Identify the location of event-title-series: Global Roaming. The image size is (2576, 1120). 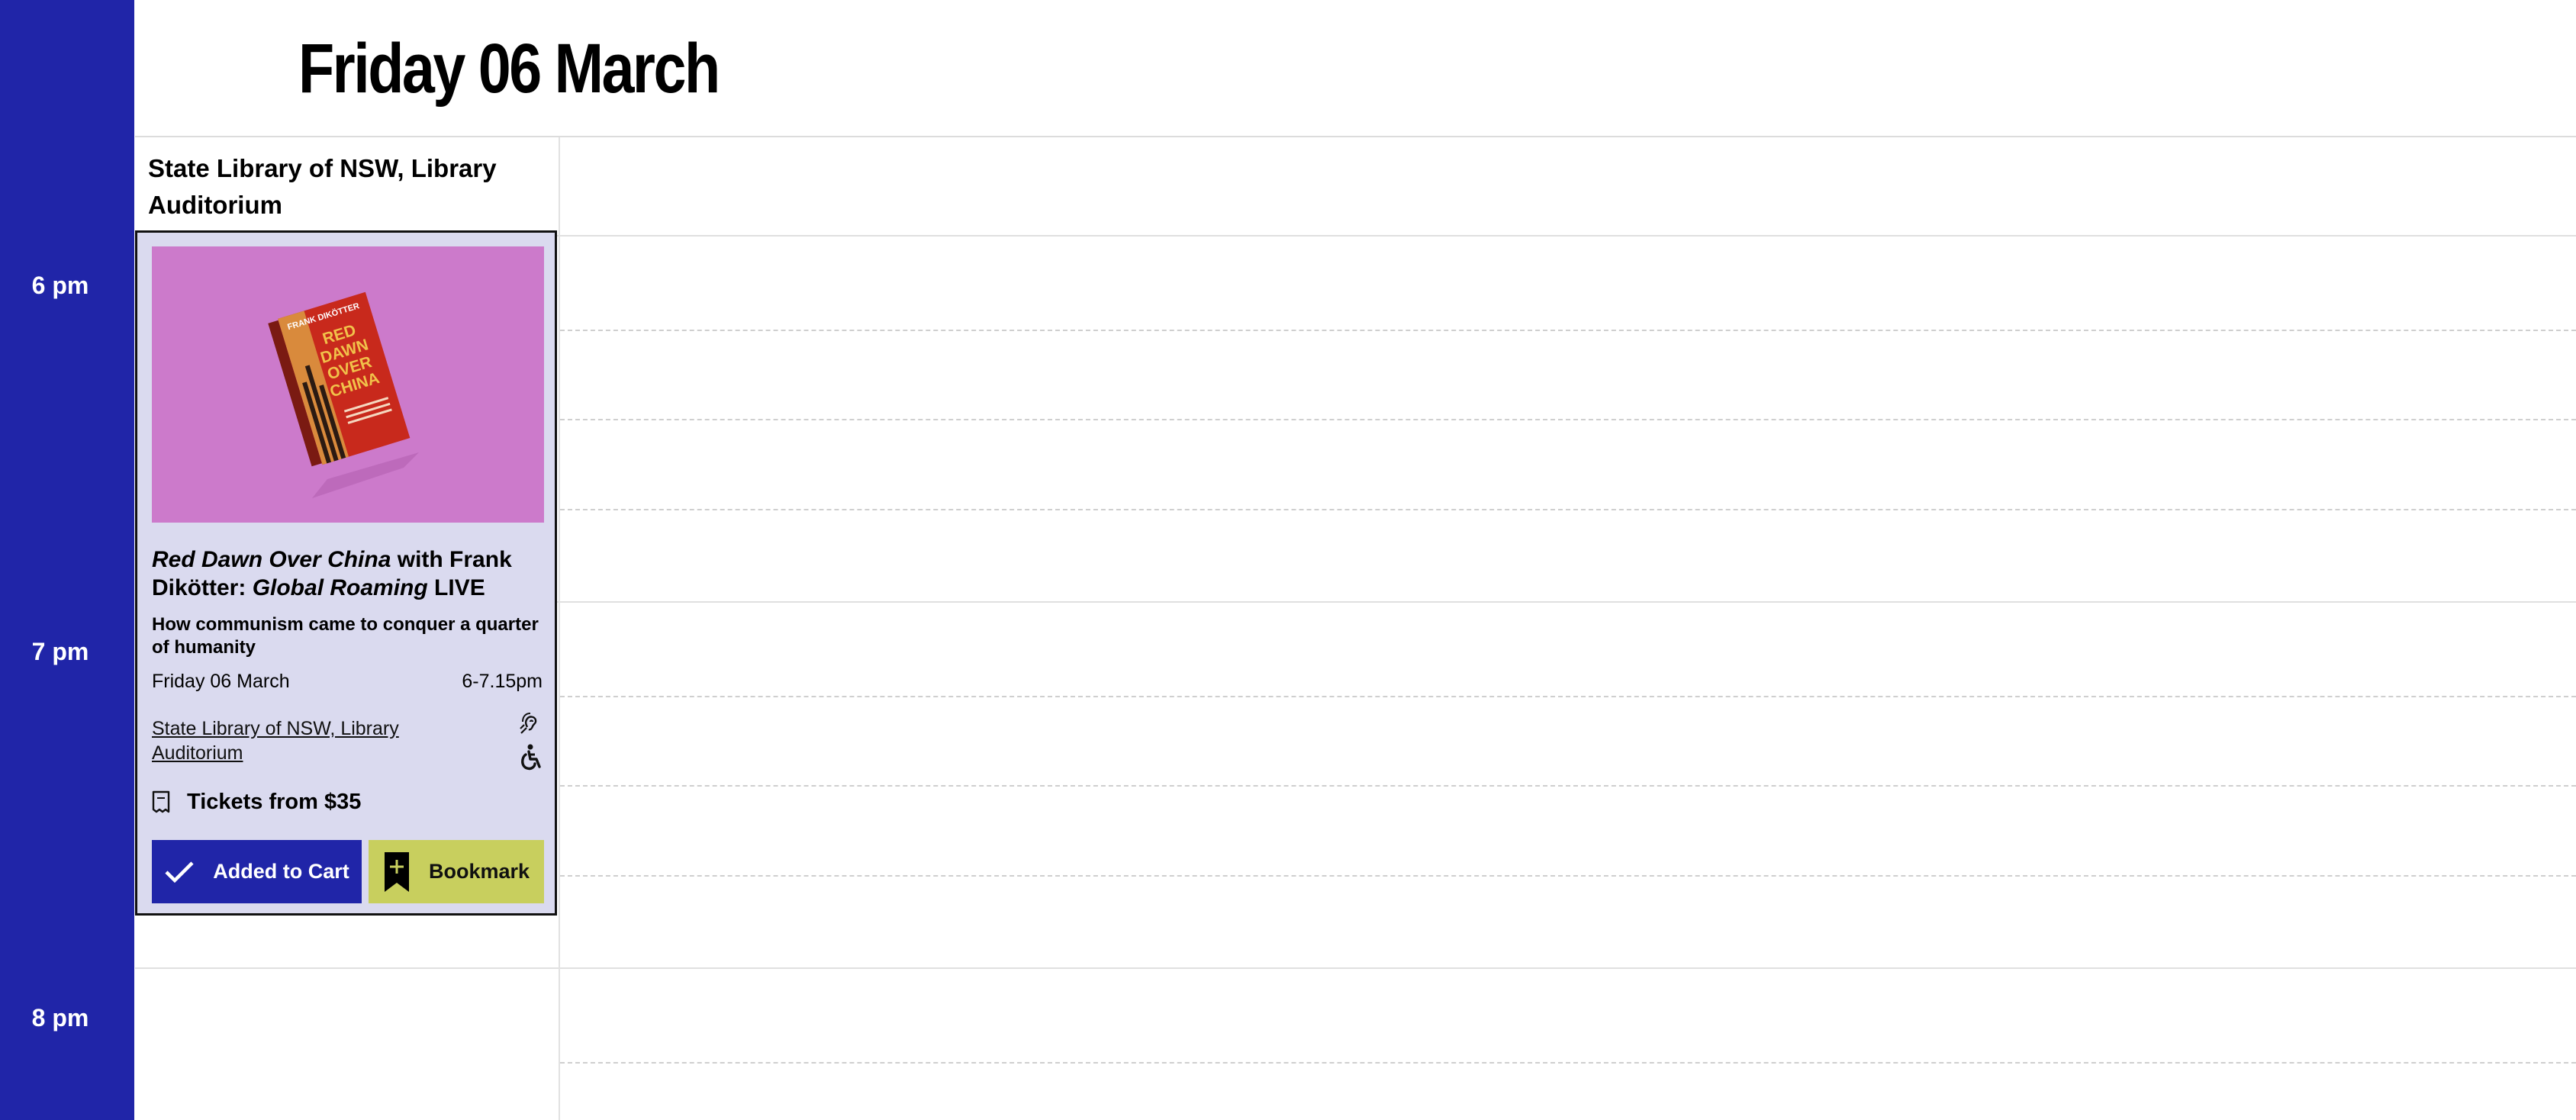
(340, 588).